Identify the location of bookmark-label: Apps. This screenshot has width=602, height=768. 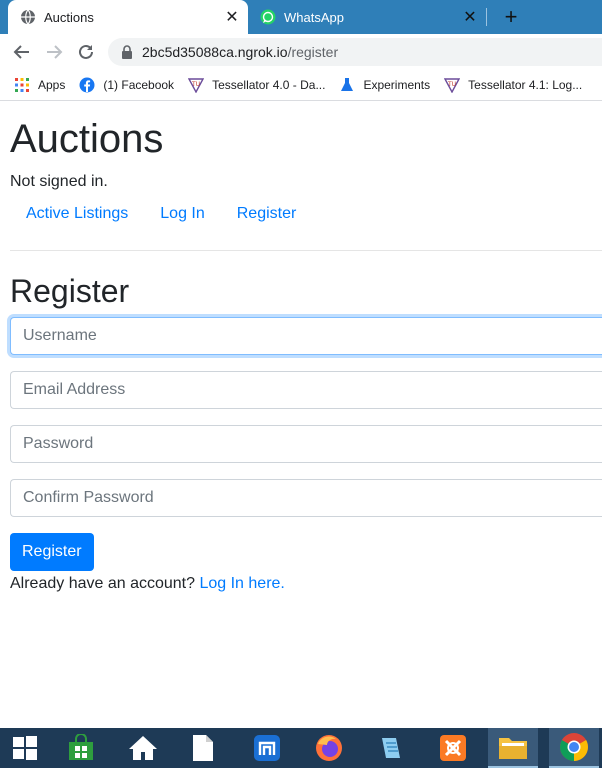
(52, 85).